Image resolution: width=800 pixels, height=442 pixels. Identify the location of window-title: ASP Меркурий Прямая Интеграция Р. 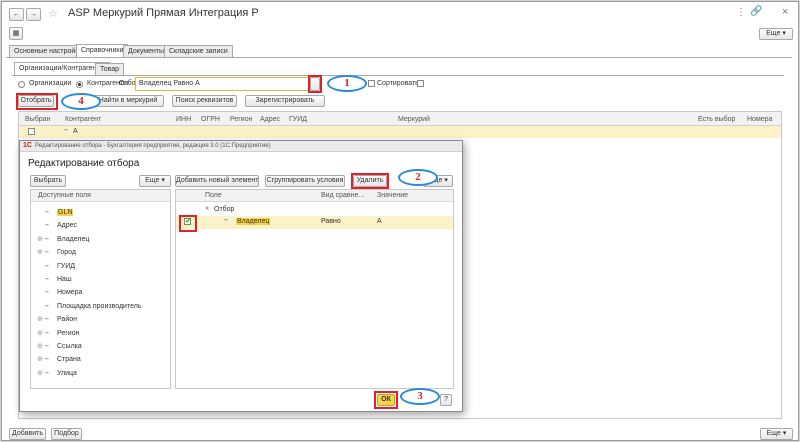
(163, 13).